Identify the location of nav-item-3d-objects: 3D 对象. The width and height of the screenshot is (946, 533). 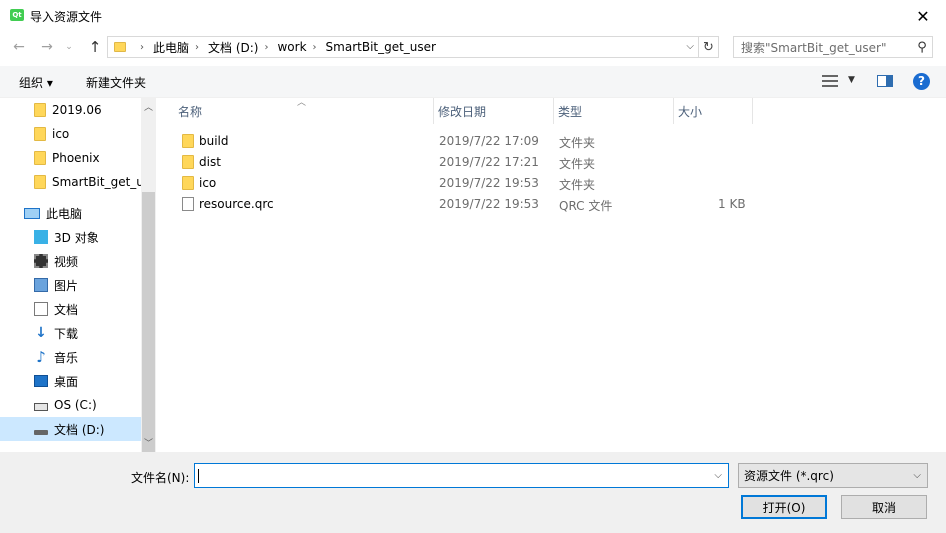
(70, 237).